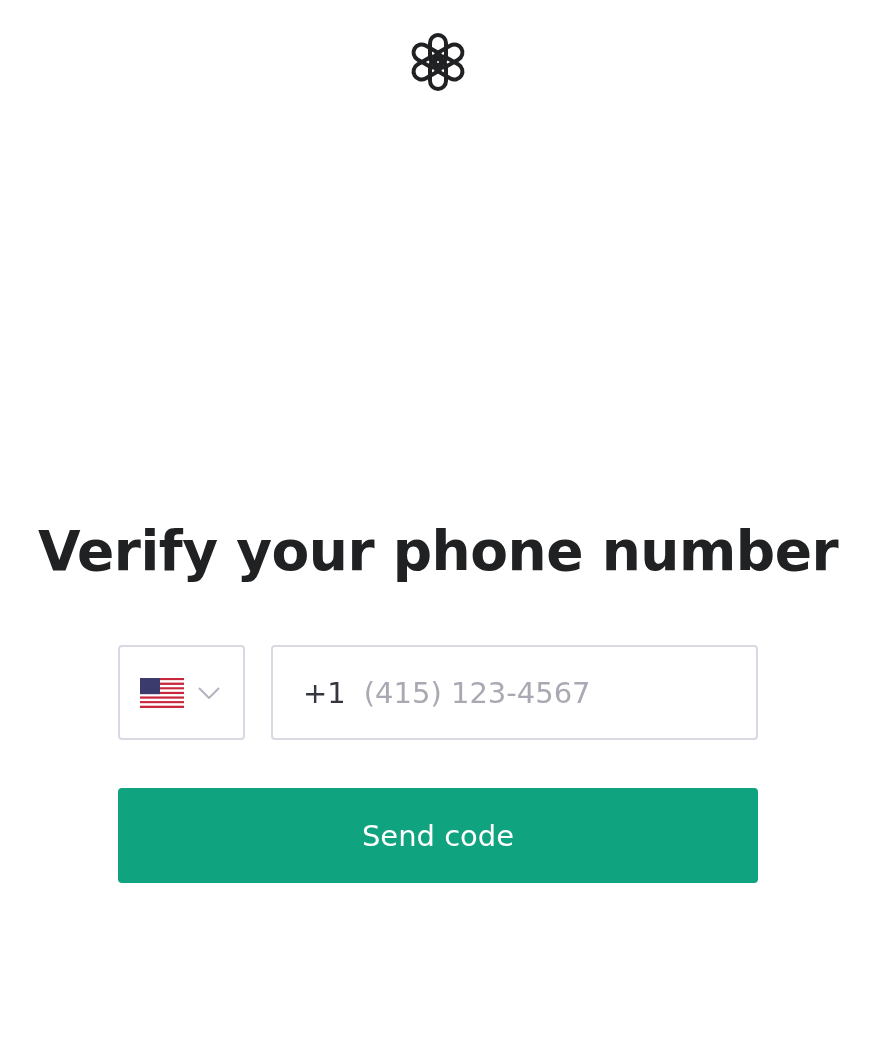 This screenshot has height=1052, width=876. What do you see at coordinates (514, 692) in the screenshot?
I see `phone-field: +1 (415) 123-4567` at bounding box center [514, 692].